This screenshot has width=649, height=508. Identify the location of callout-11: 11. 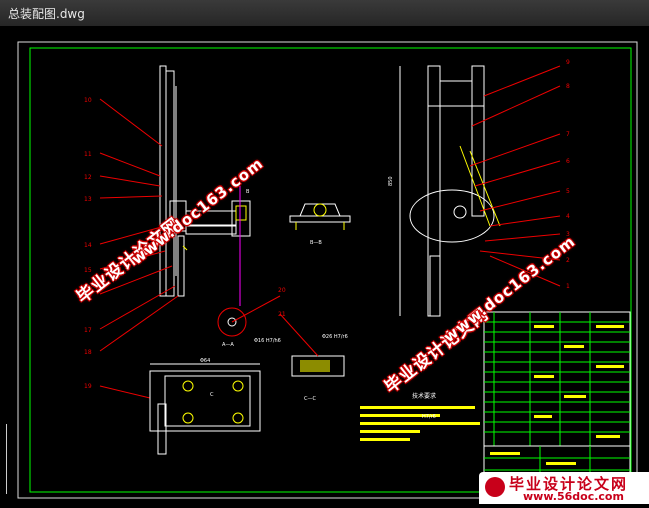
(88, 154).